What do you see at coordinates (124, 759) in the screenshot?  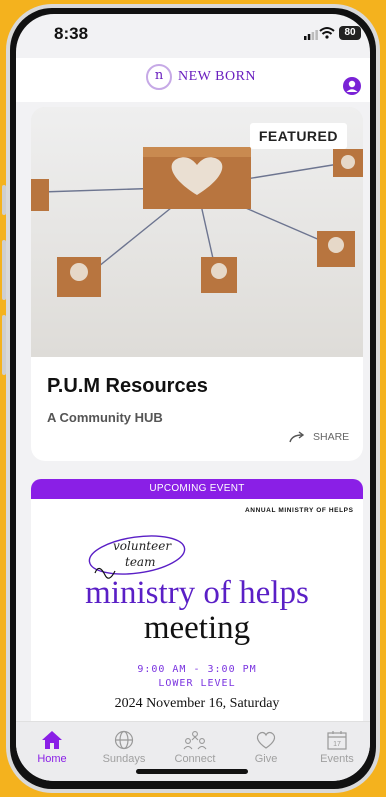 I see `tab-label-sundays: Sundays` at bounding box center [124, 759].